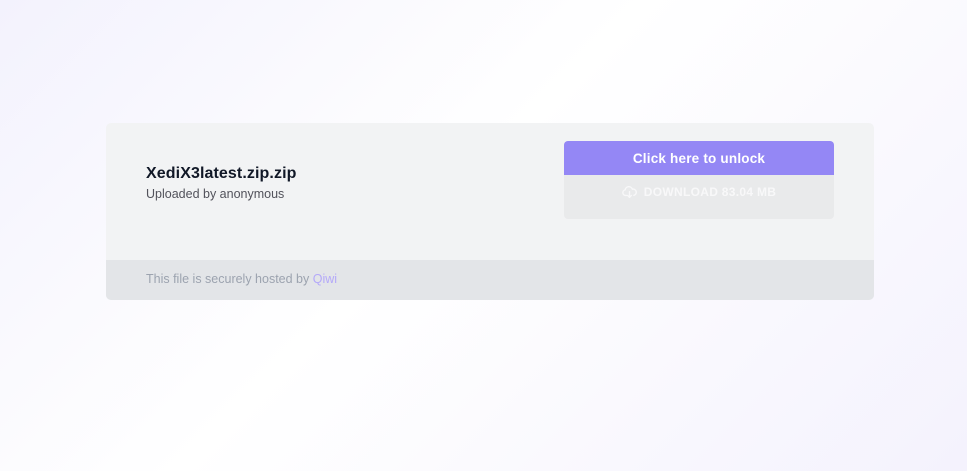 The width and height of the screenshot is (967, 471). I want to click on file-name: XediX3latest.zip.zip, so click(221, 173).